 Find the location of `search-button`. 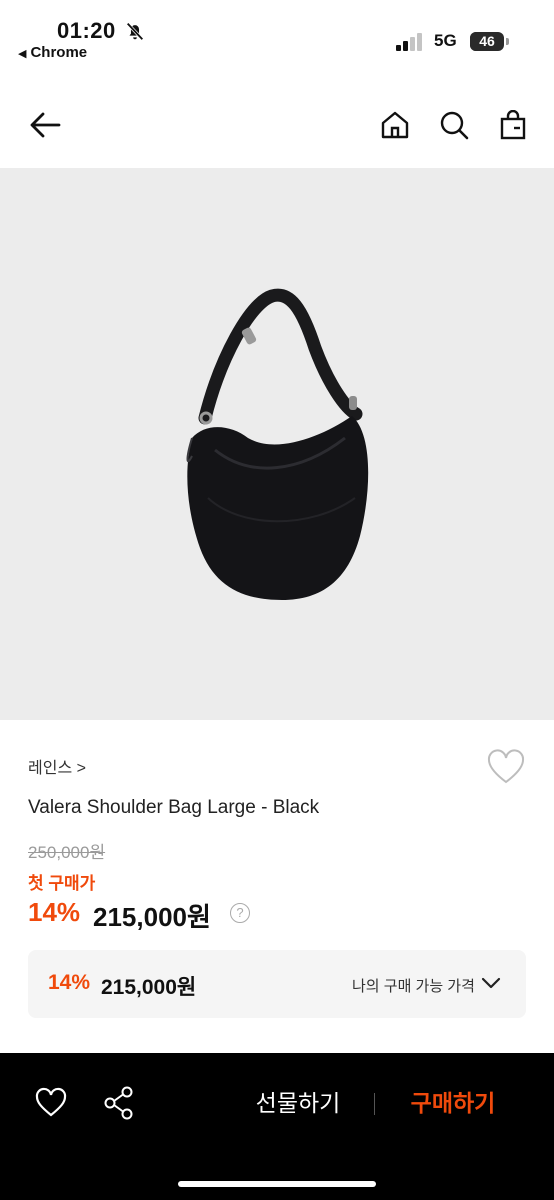

search-button is located at coordinates (454, 125).